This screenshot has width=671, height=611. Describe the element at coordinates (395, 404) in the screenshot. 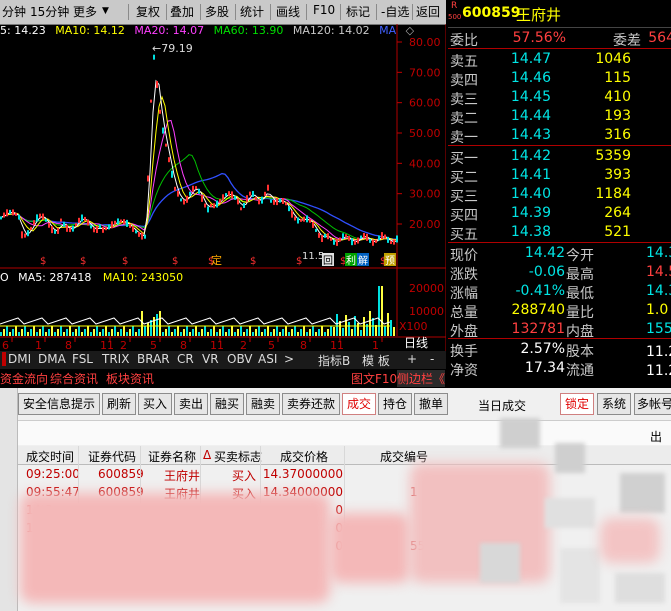

I see `positions-button: 持仓` at that location.